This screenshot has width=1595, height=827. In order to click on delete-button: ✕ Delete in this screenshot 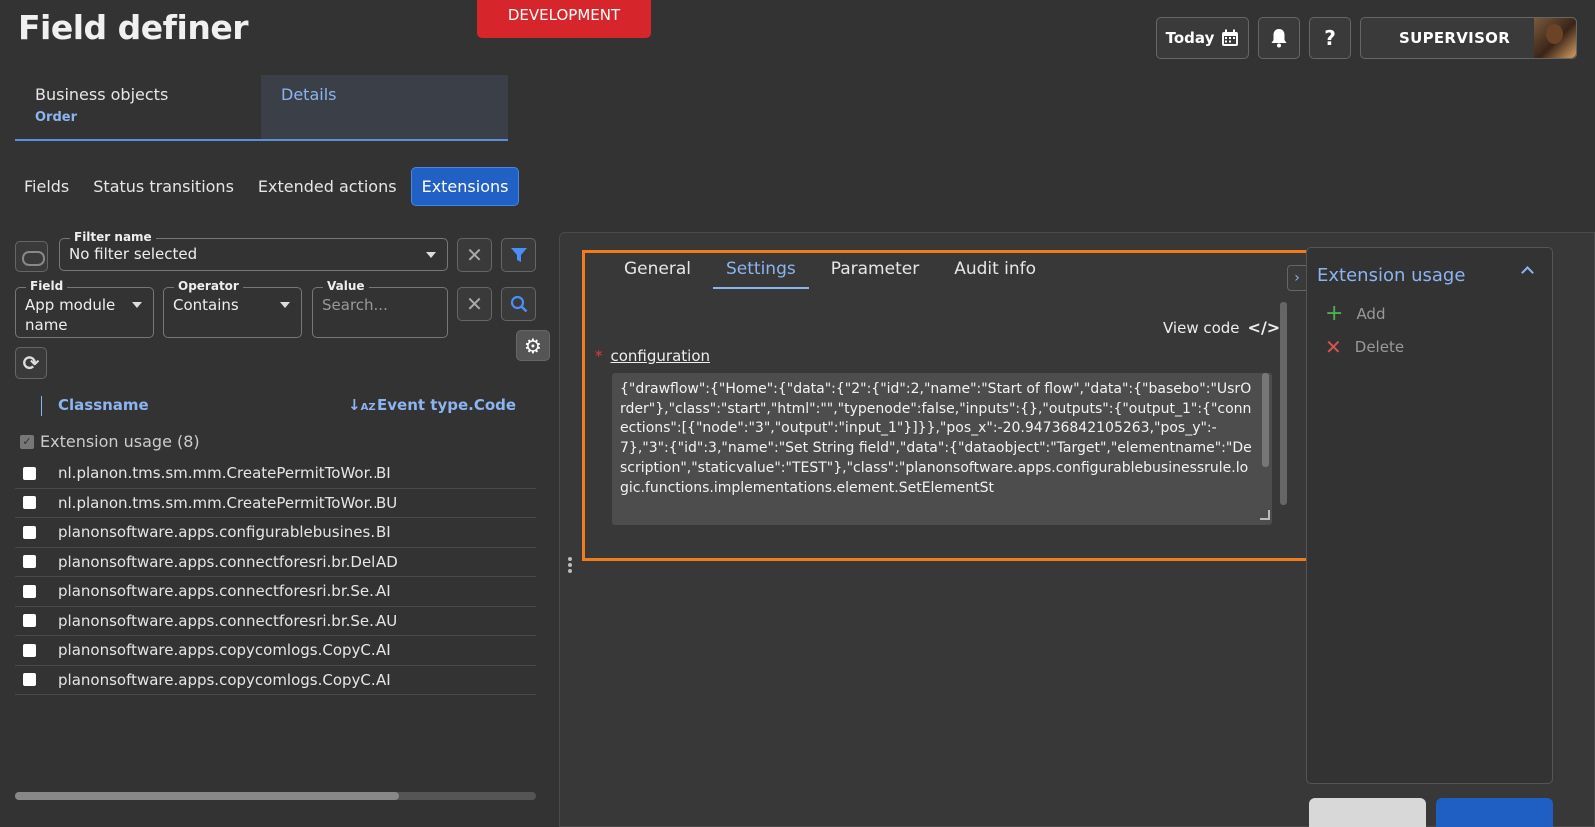, I will do `click(1364, 347)`.